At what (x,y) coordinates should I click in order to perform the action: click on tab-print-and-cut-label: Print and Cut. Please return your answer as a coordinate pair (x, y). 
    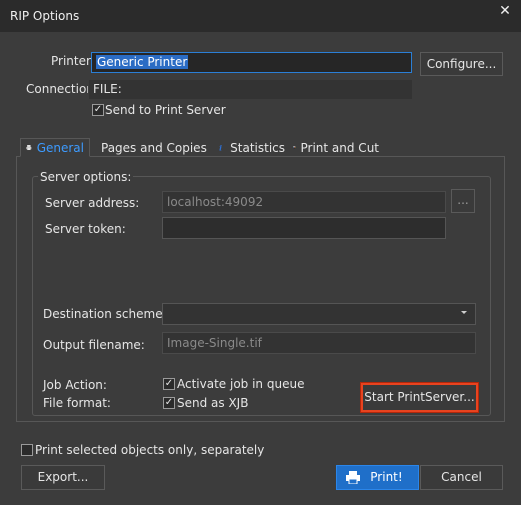
    Looking at the image, I should click on (340, 147).